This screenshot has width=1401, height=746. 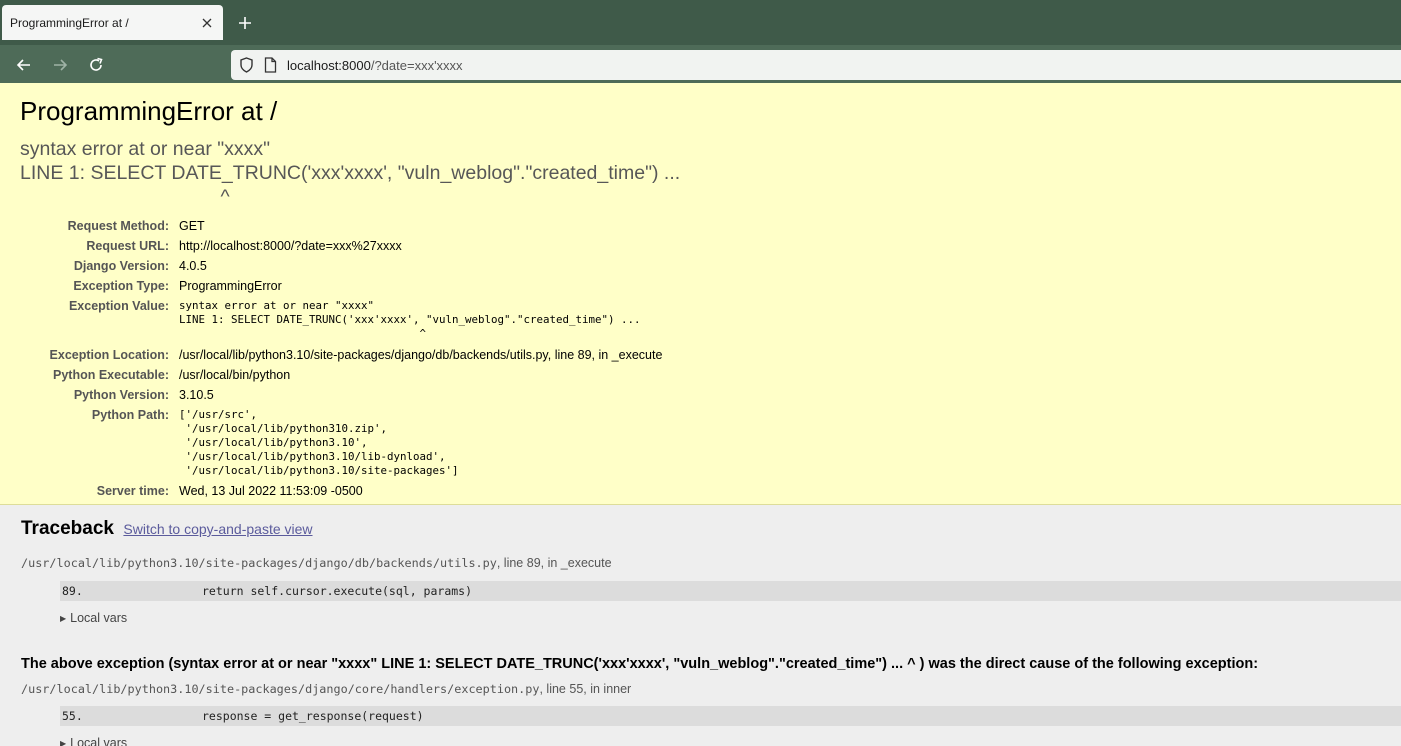 What do you see at coordinates (127, 246) in the screenshot?
I see `meta-key: Request URL:` at bounding box center [127, 246].